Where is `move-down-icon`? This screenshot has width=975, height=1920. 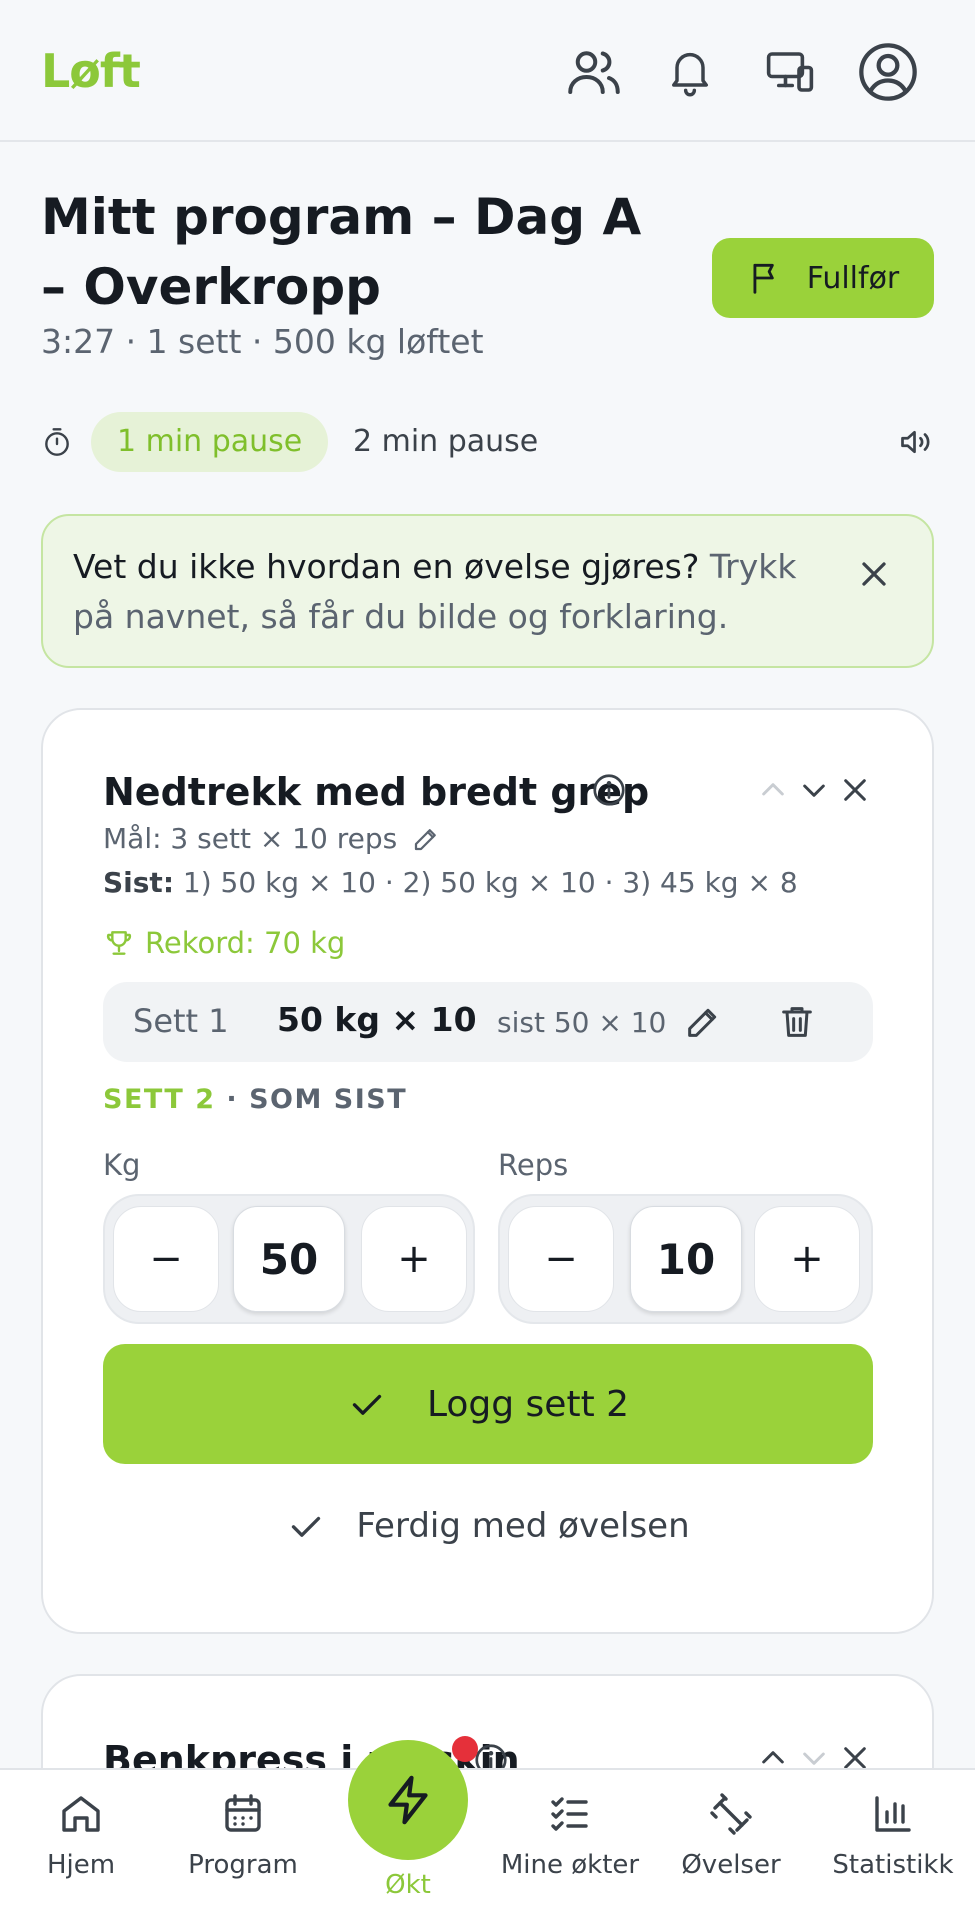
move-down-icon is located at coordinates (814, 790).